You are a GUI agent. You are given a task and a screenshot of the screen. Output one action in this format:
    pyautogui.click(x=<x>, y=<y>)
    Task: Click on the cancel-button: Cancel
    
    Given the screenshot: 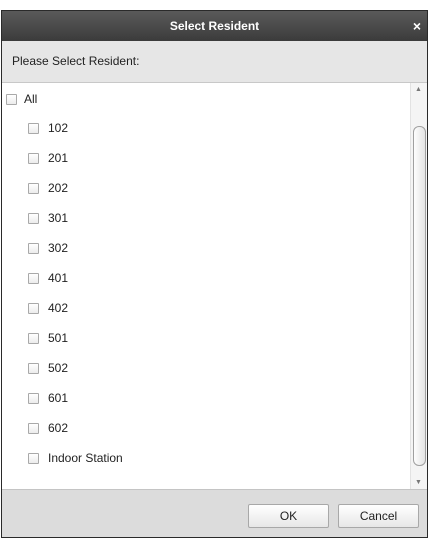 What is the action you would take?
    pyautogui.click(x=378, y=516)
    